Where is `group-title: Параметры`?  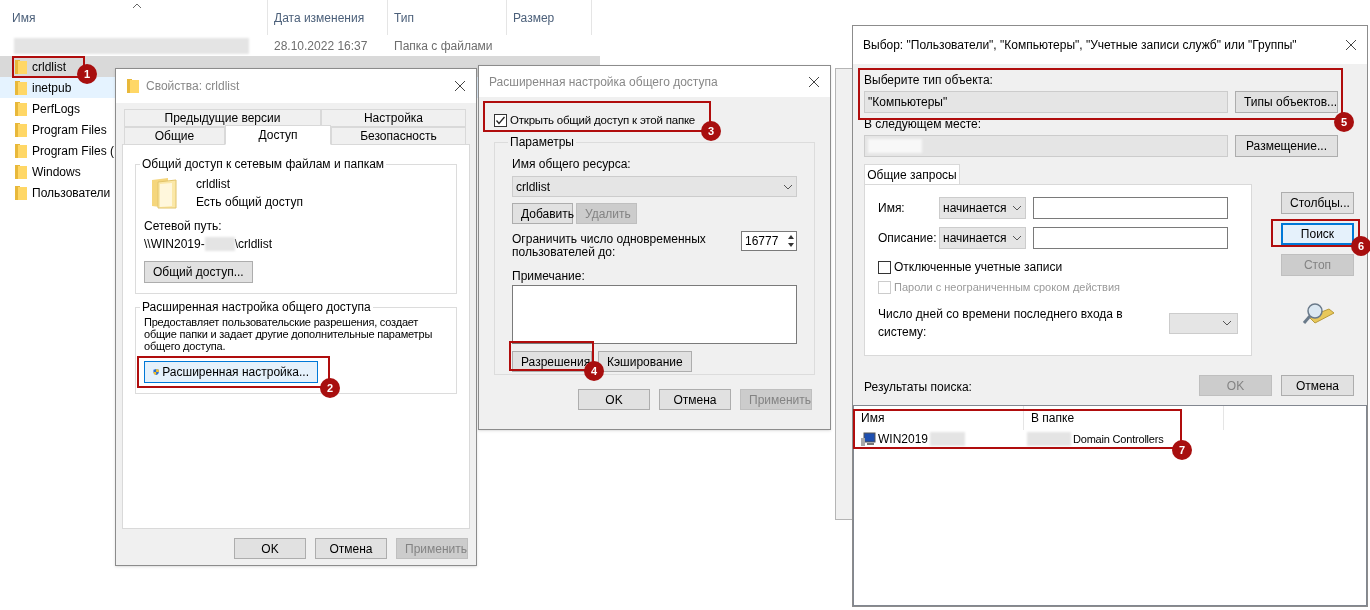 group-title: Параметры is located at coordinates (542, 142).